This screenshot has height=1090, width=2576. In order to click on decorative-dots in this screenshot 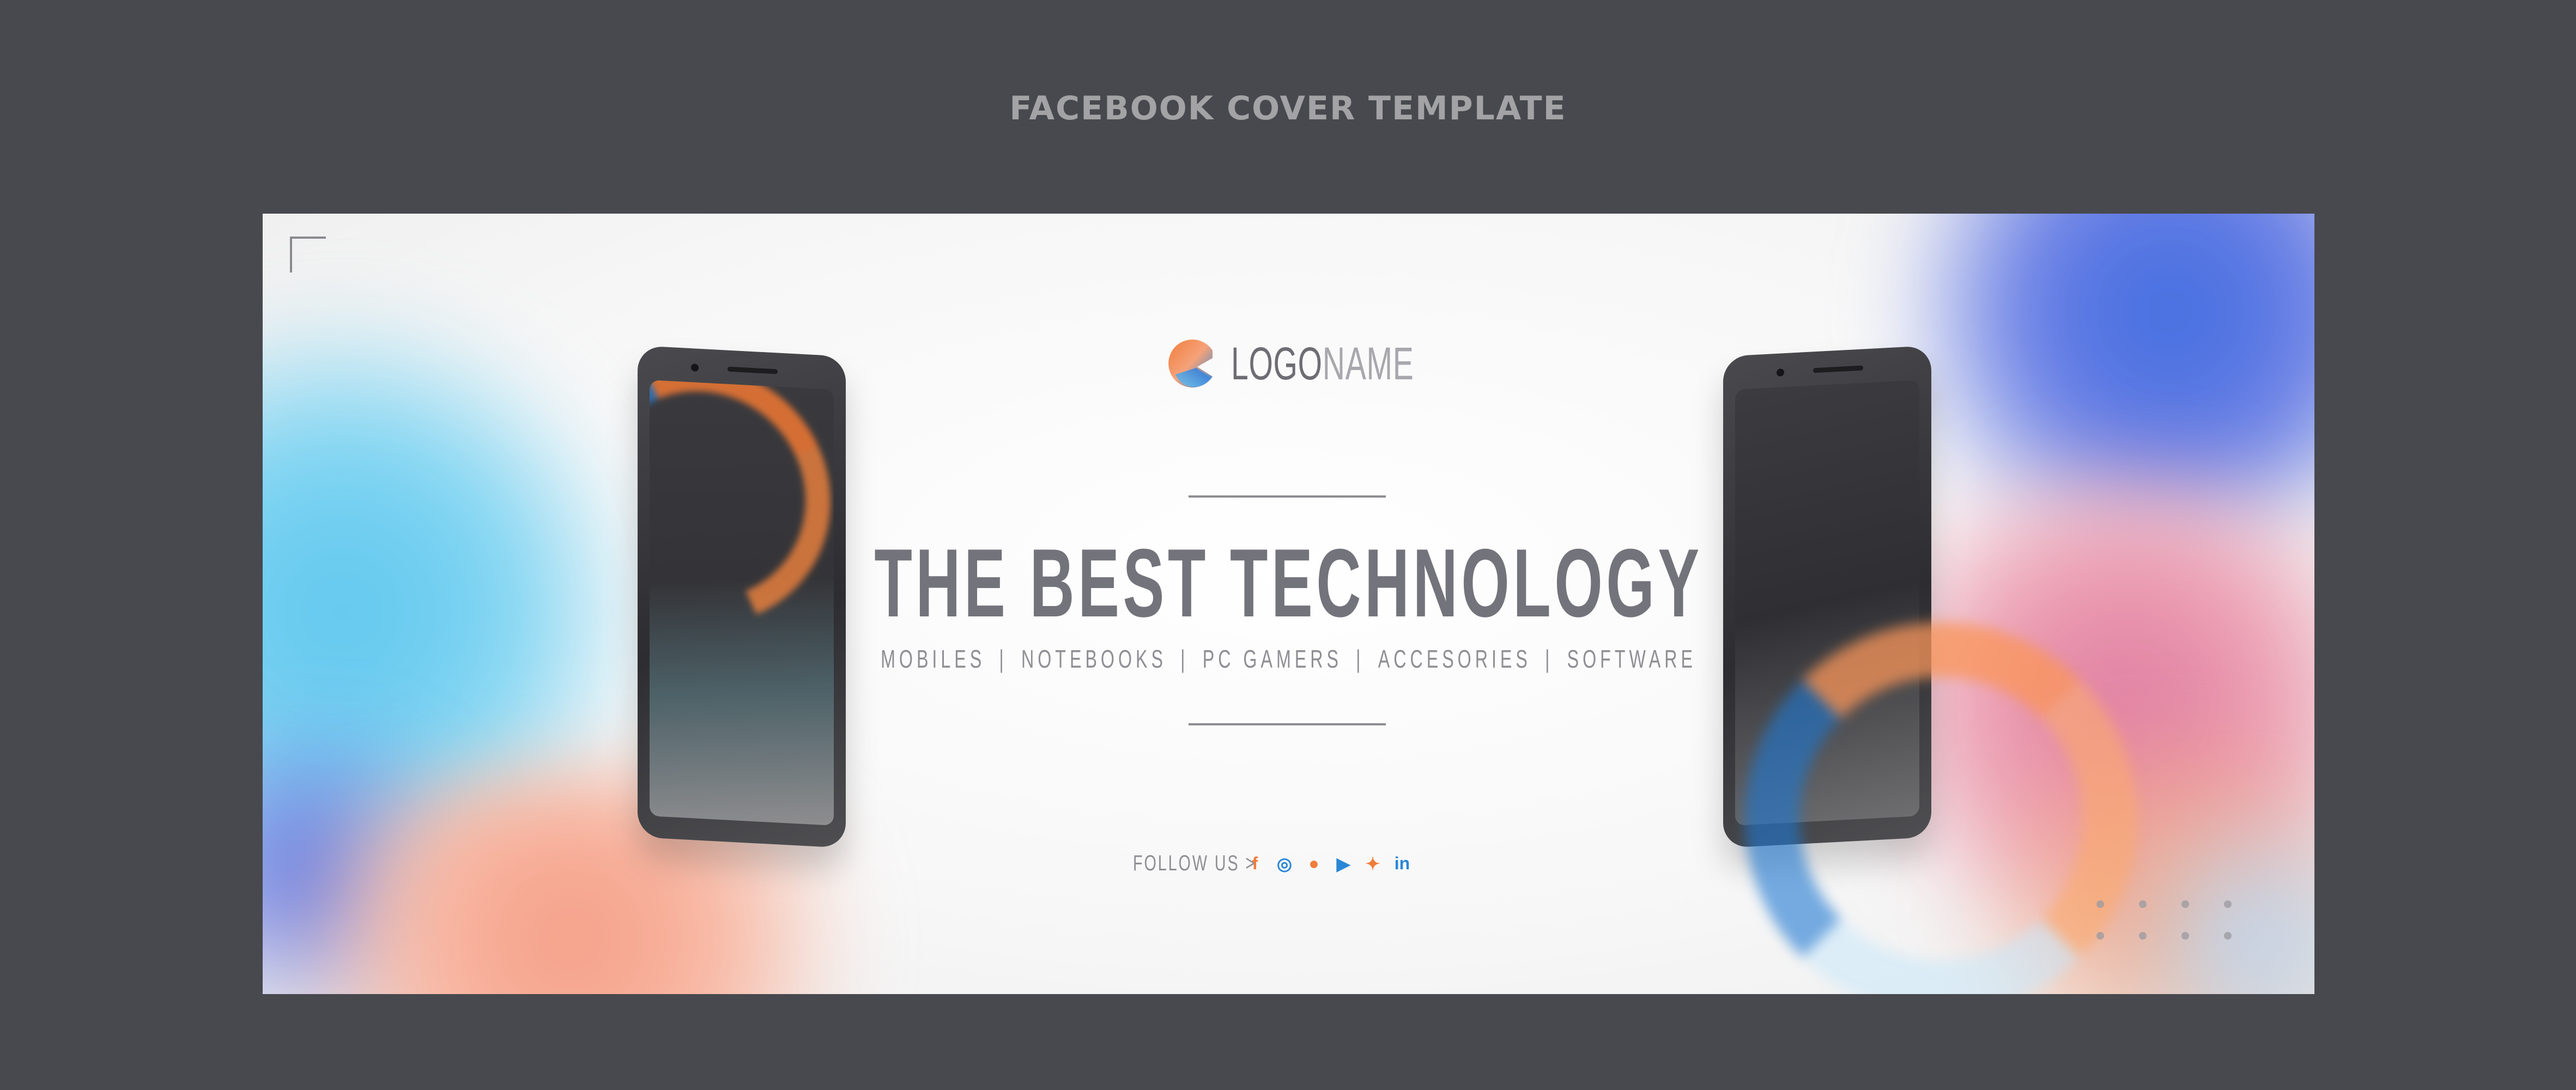, I will do `click(2167, 925)`.